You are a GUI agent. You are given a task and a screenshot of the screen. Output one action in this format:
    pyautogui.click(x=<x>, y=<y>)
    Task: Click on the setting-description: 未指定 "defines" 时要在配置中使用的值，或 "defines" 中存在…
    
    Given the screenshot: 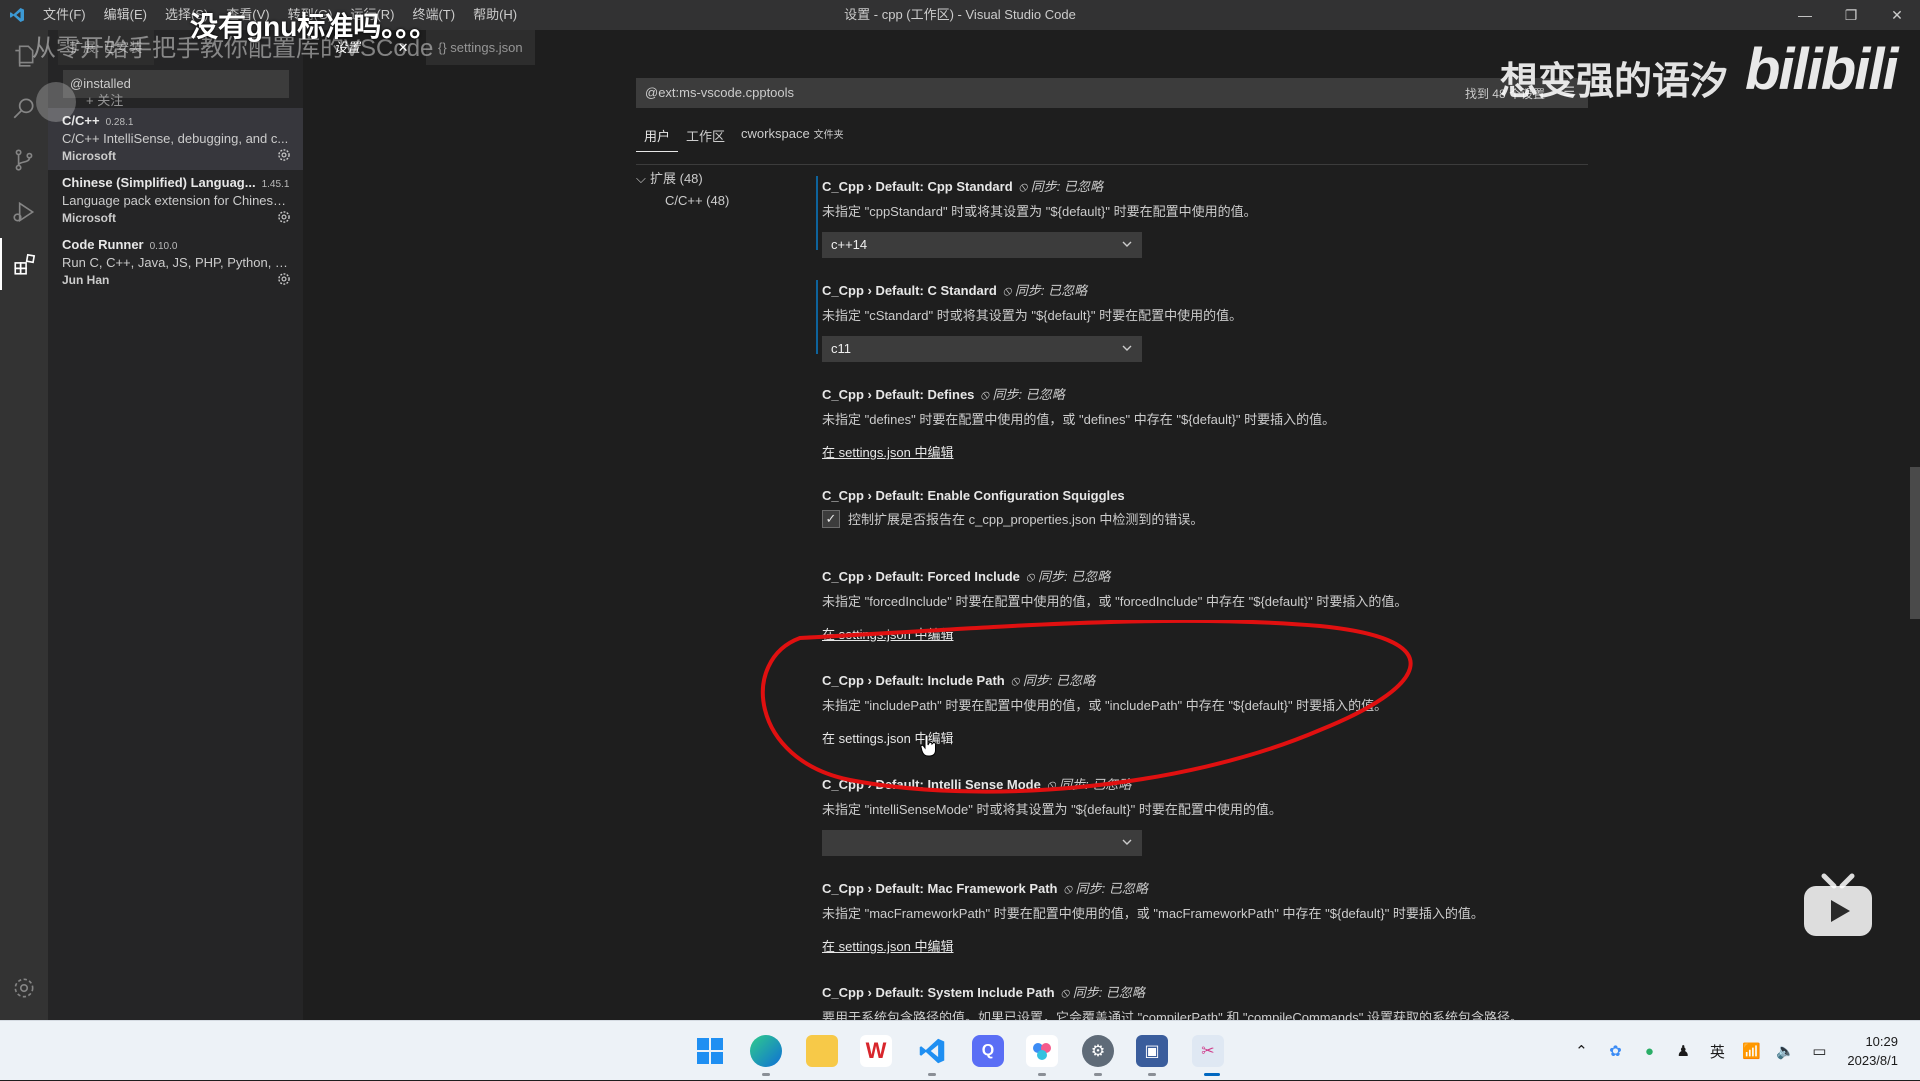 What is the action you would take?
    pyautogui.click(x=1079, y=419)
    